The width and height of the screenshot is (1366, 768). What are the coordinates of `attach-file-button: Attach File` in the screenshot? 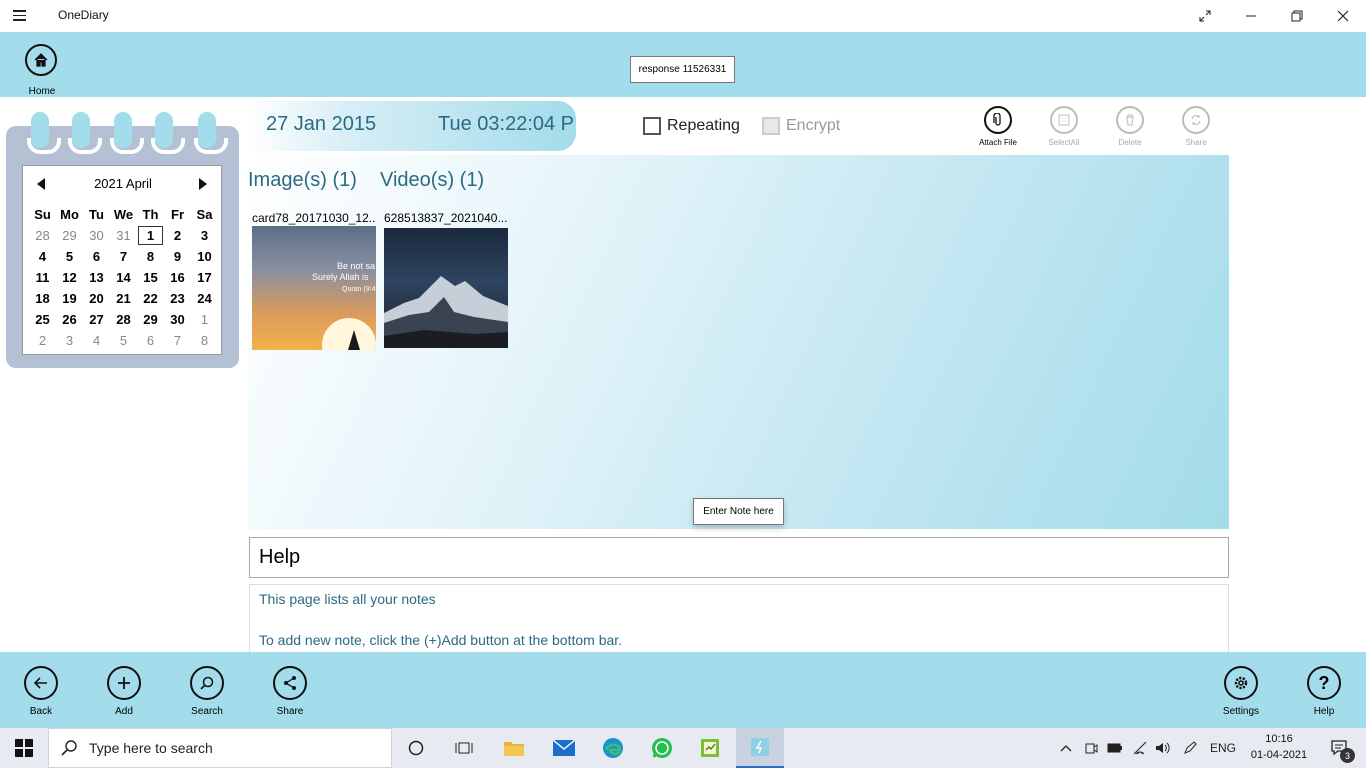 It's located at (998, 126).